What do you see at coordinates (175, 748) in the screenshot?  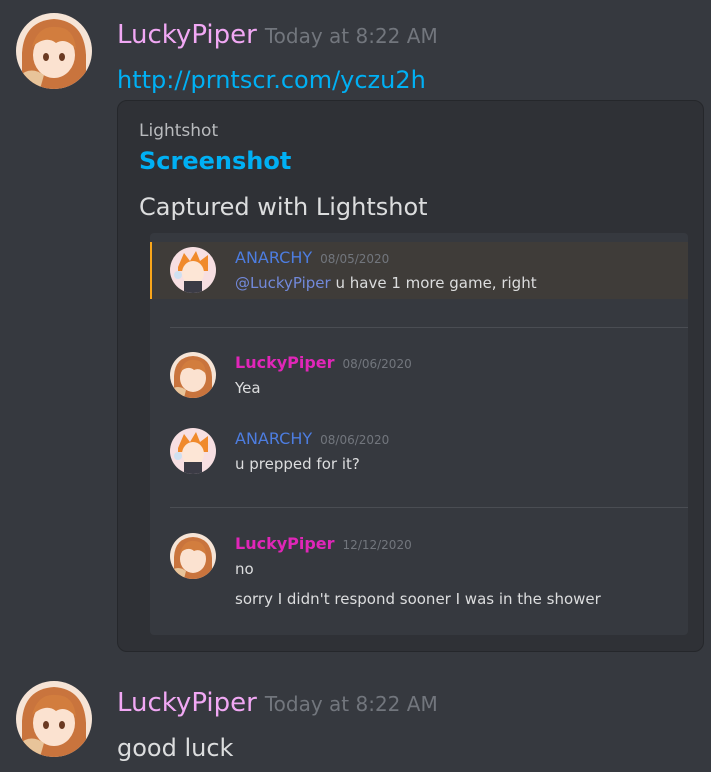 I see `message-text: good luck` at bounding box center [175, 748].